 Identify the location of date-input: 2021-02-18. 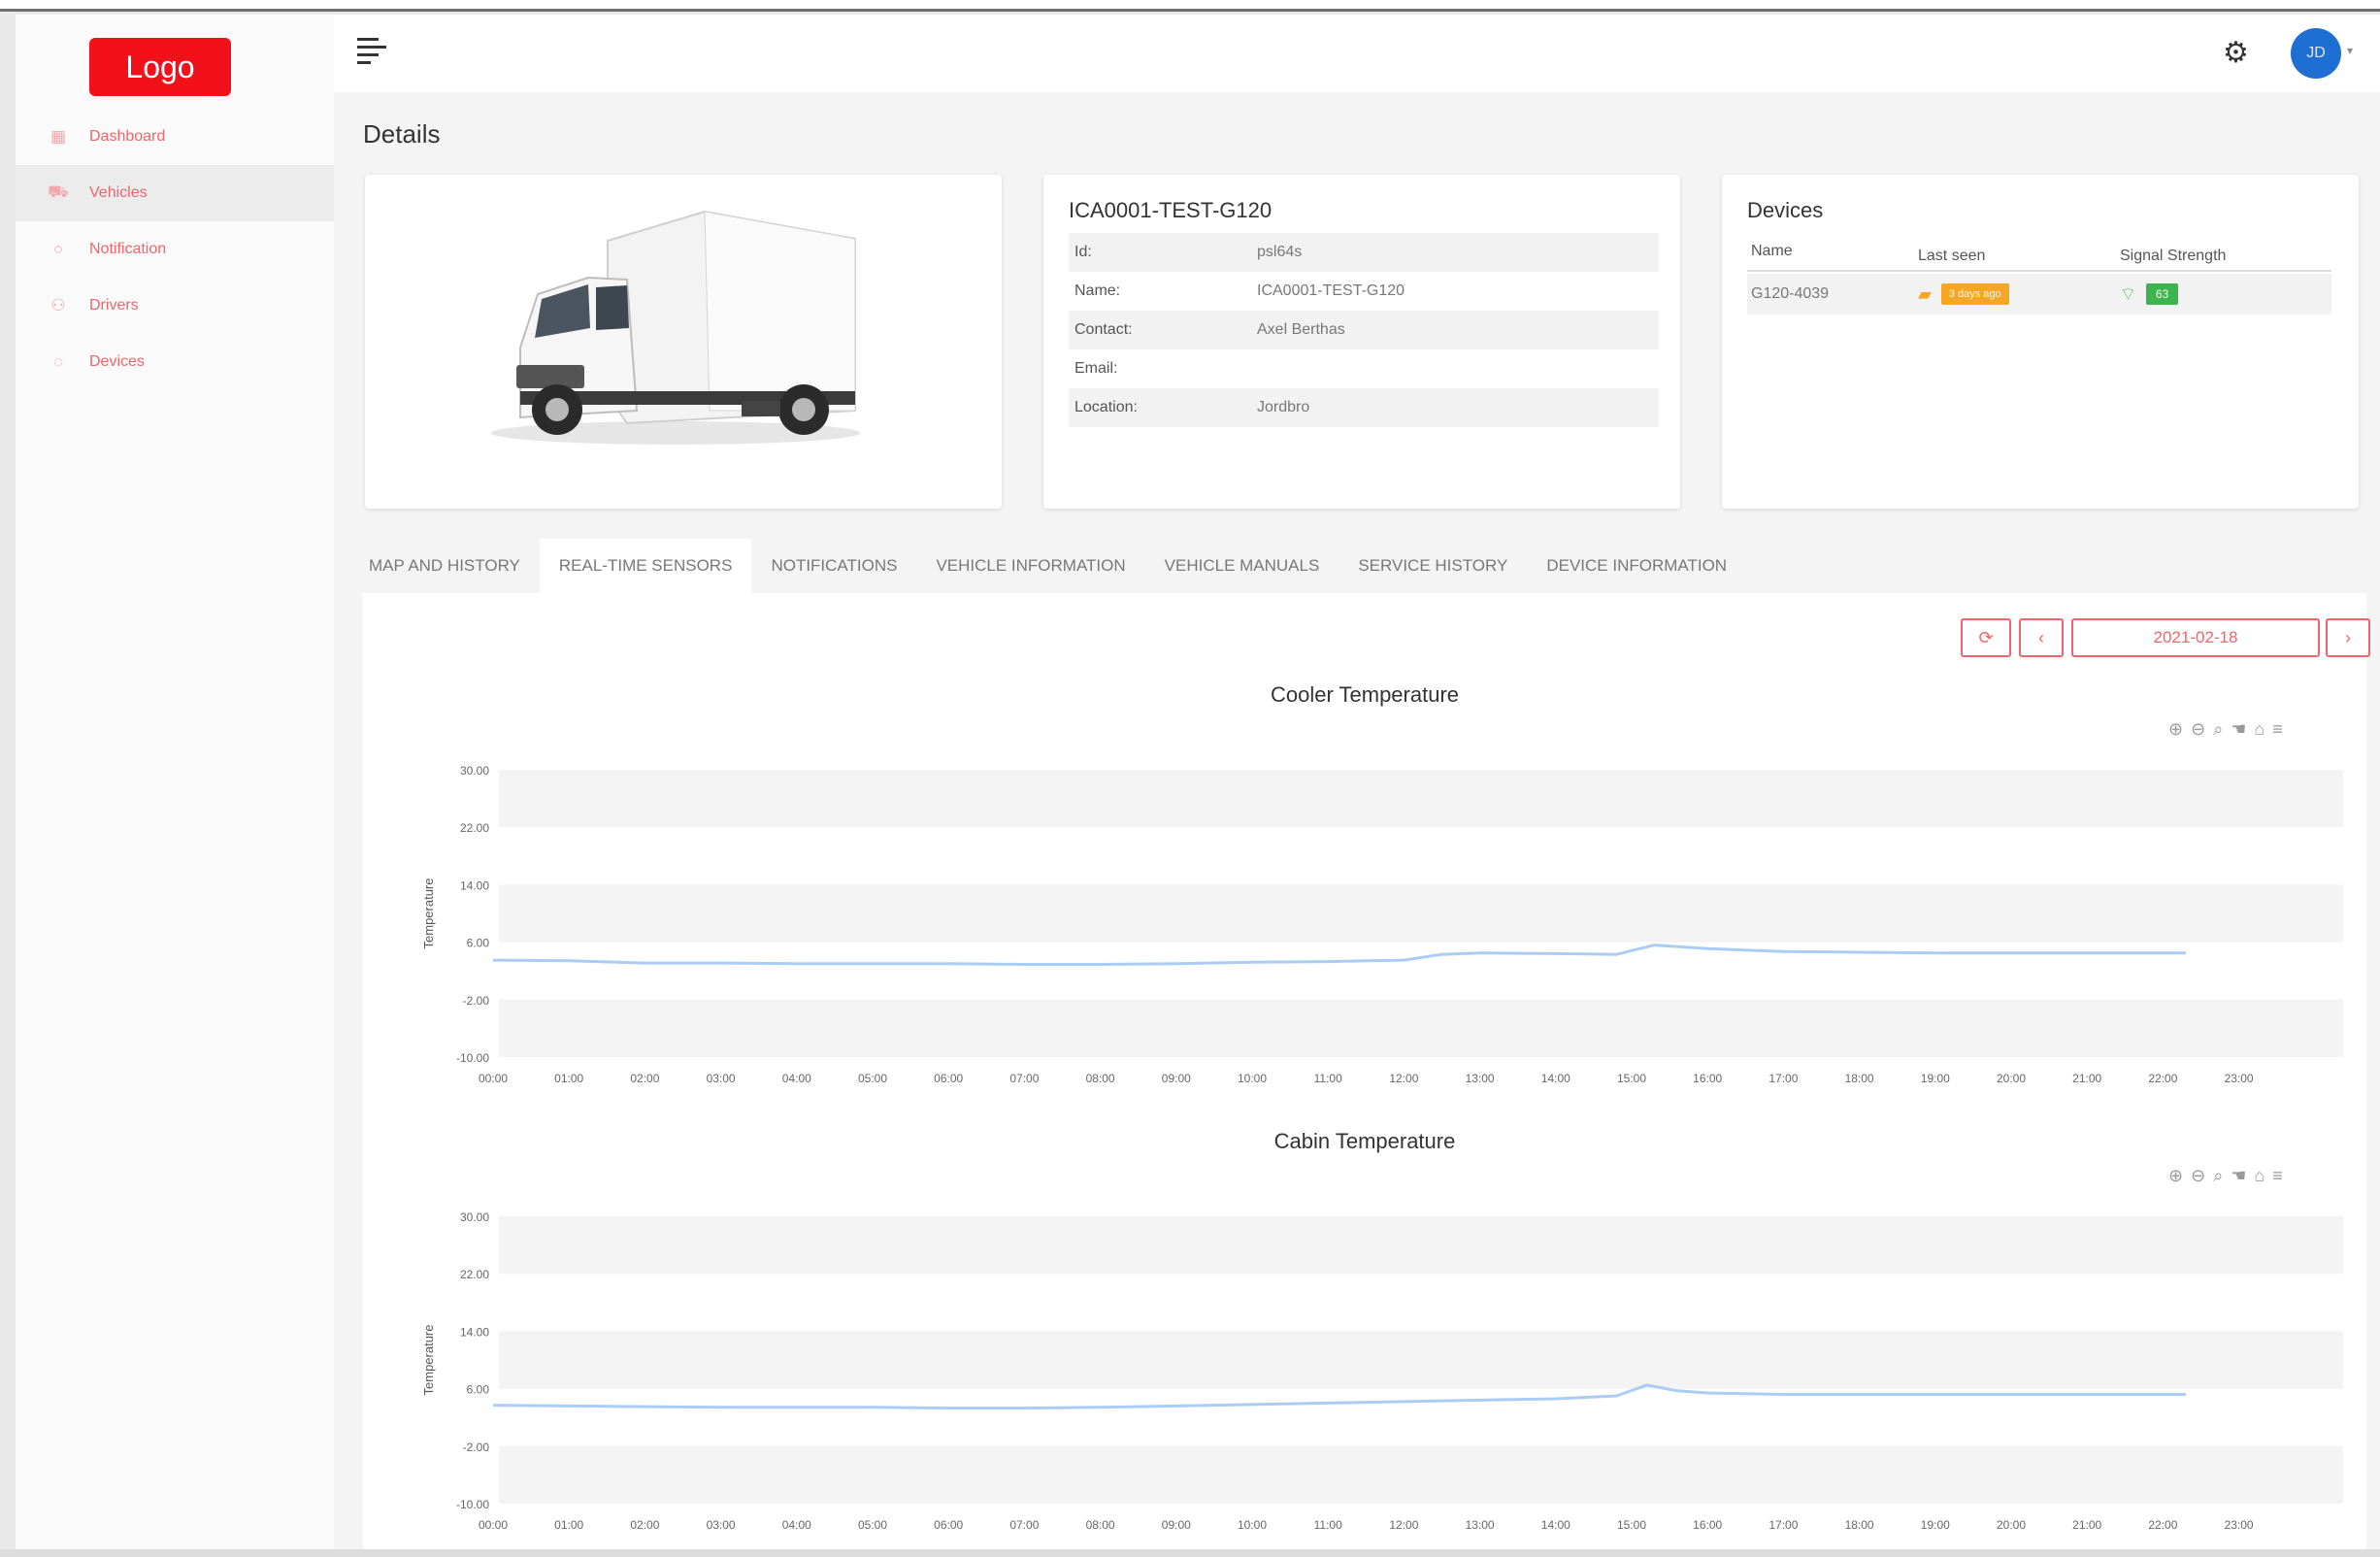
(2195, 637).